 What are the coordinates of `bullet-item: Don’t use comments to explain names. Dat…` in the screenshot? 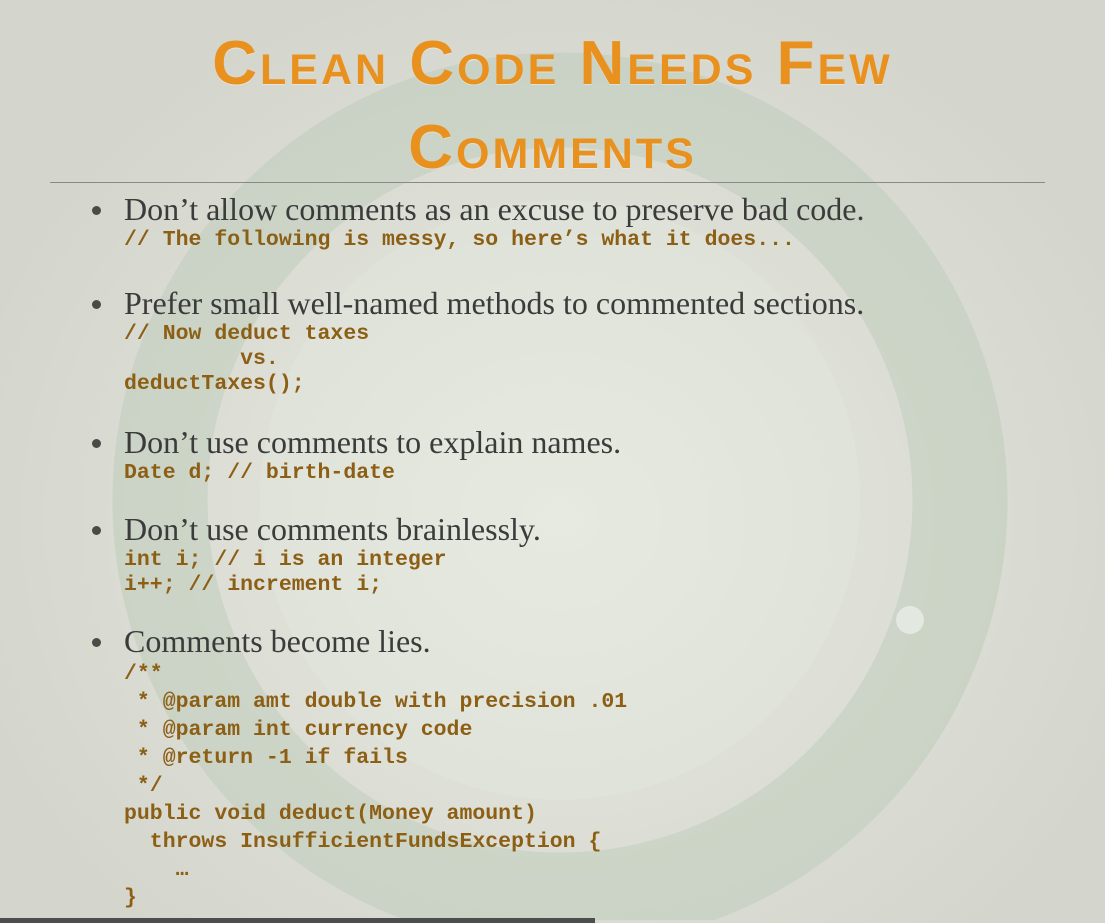 It's located at (587, 454).